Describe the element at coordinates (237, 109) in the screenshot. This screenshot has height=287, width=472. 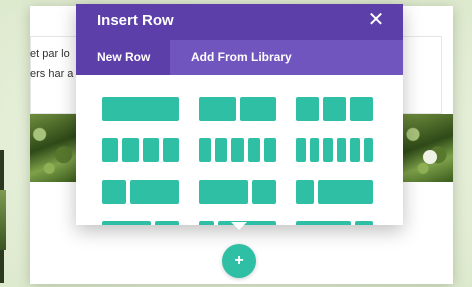
I see `layout-2-col` at that location.